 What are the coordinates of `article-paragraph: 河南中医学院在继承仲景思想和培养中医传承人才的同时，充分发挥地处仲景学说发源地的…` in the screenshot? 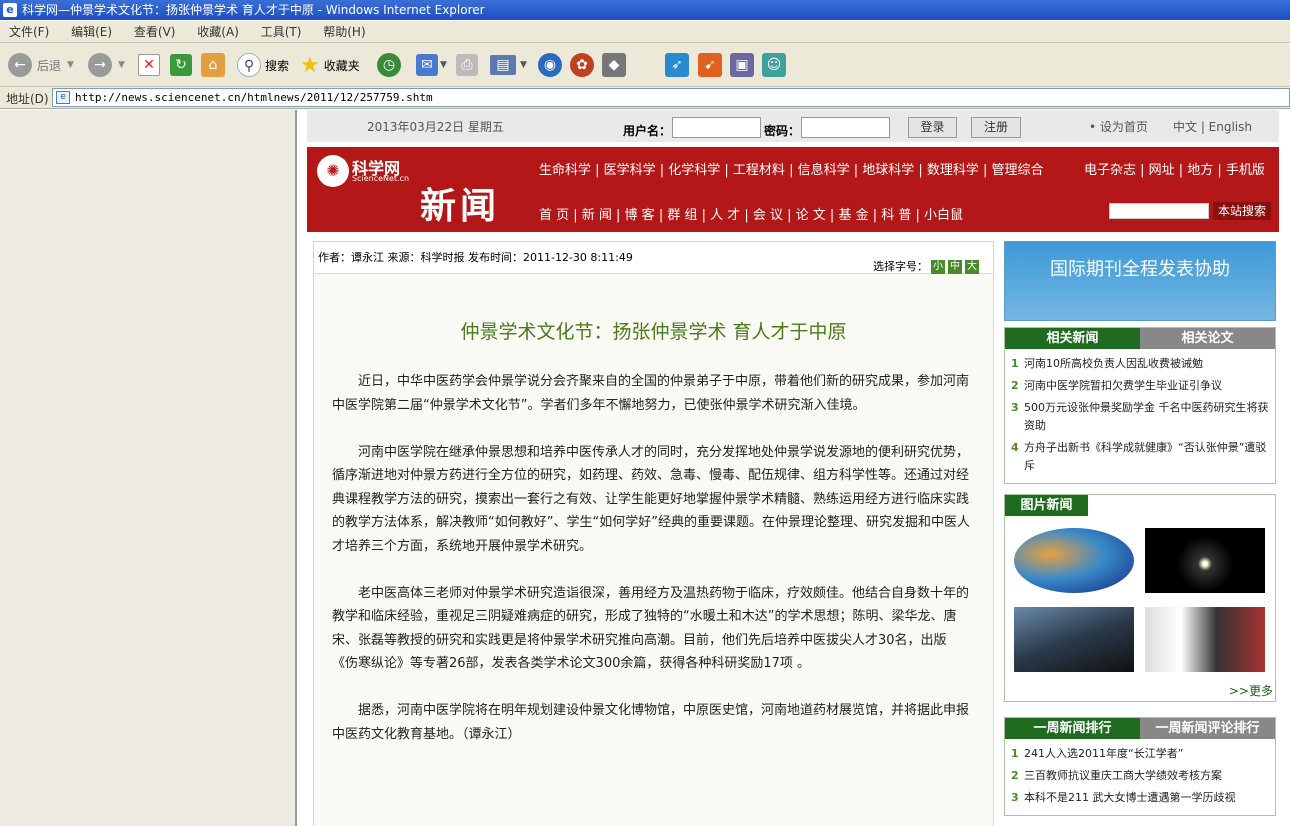 It's located at (651, 499).